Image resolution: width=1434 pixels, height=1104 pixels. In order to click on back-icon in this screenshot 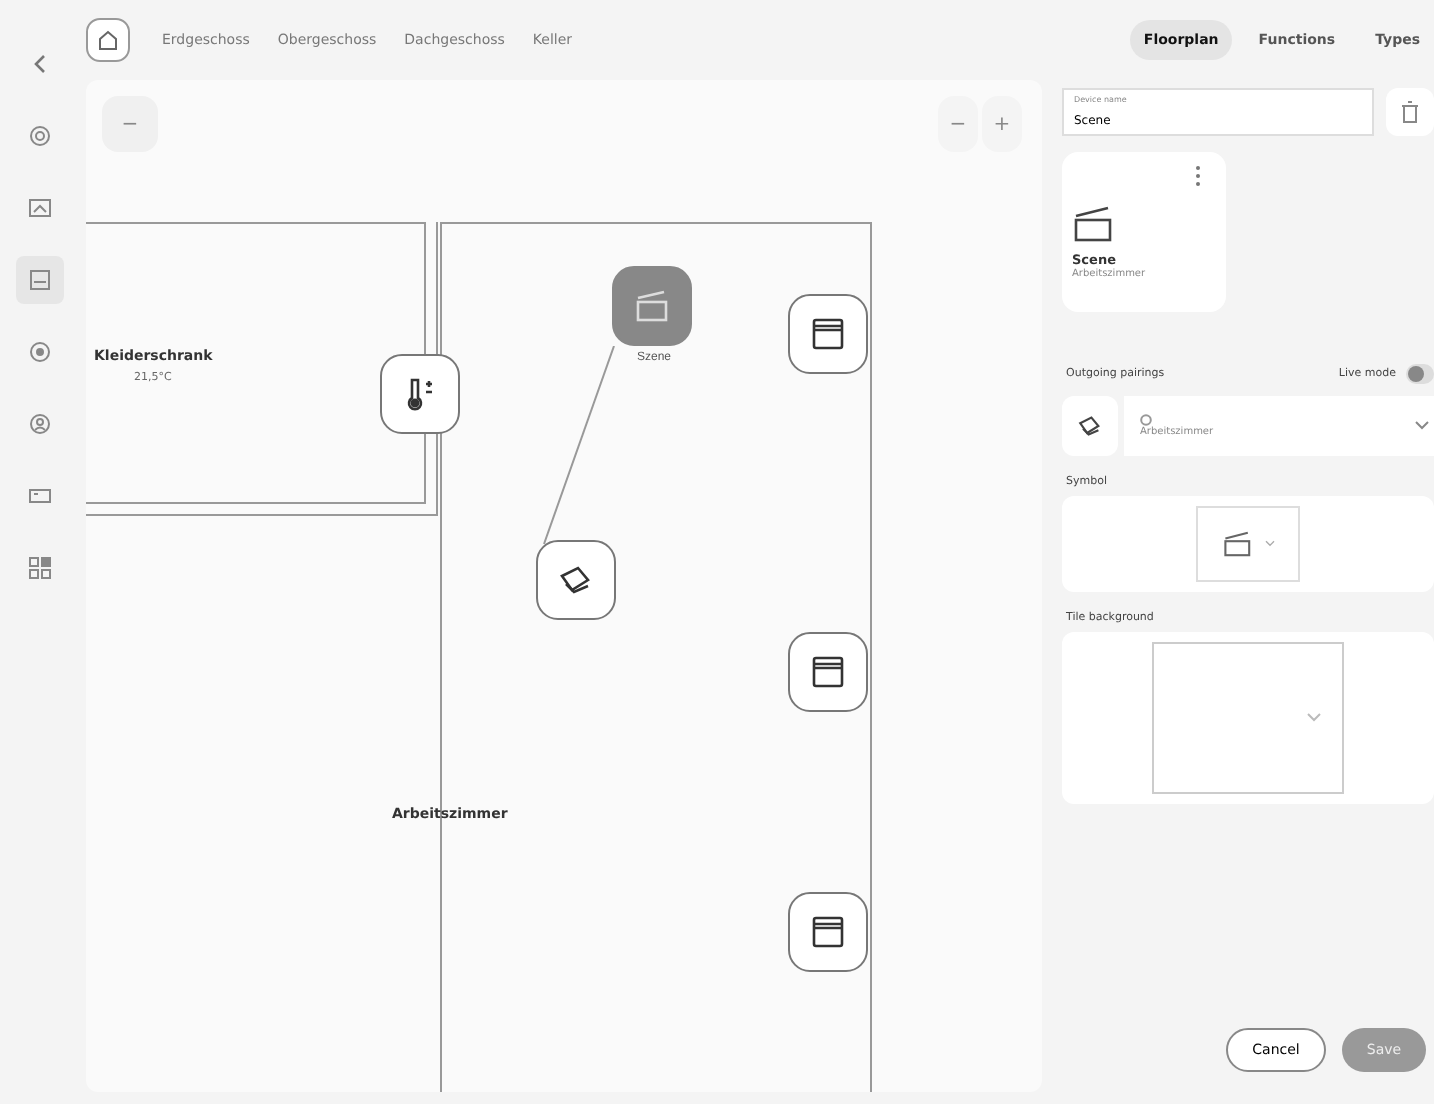, I will do `click(39, 64)`.